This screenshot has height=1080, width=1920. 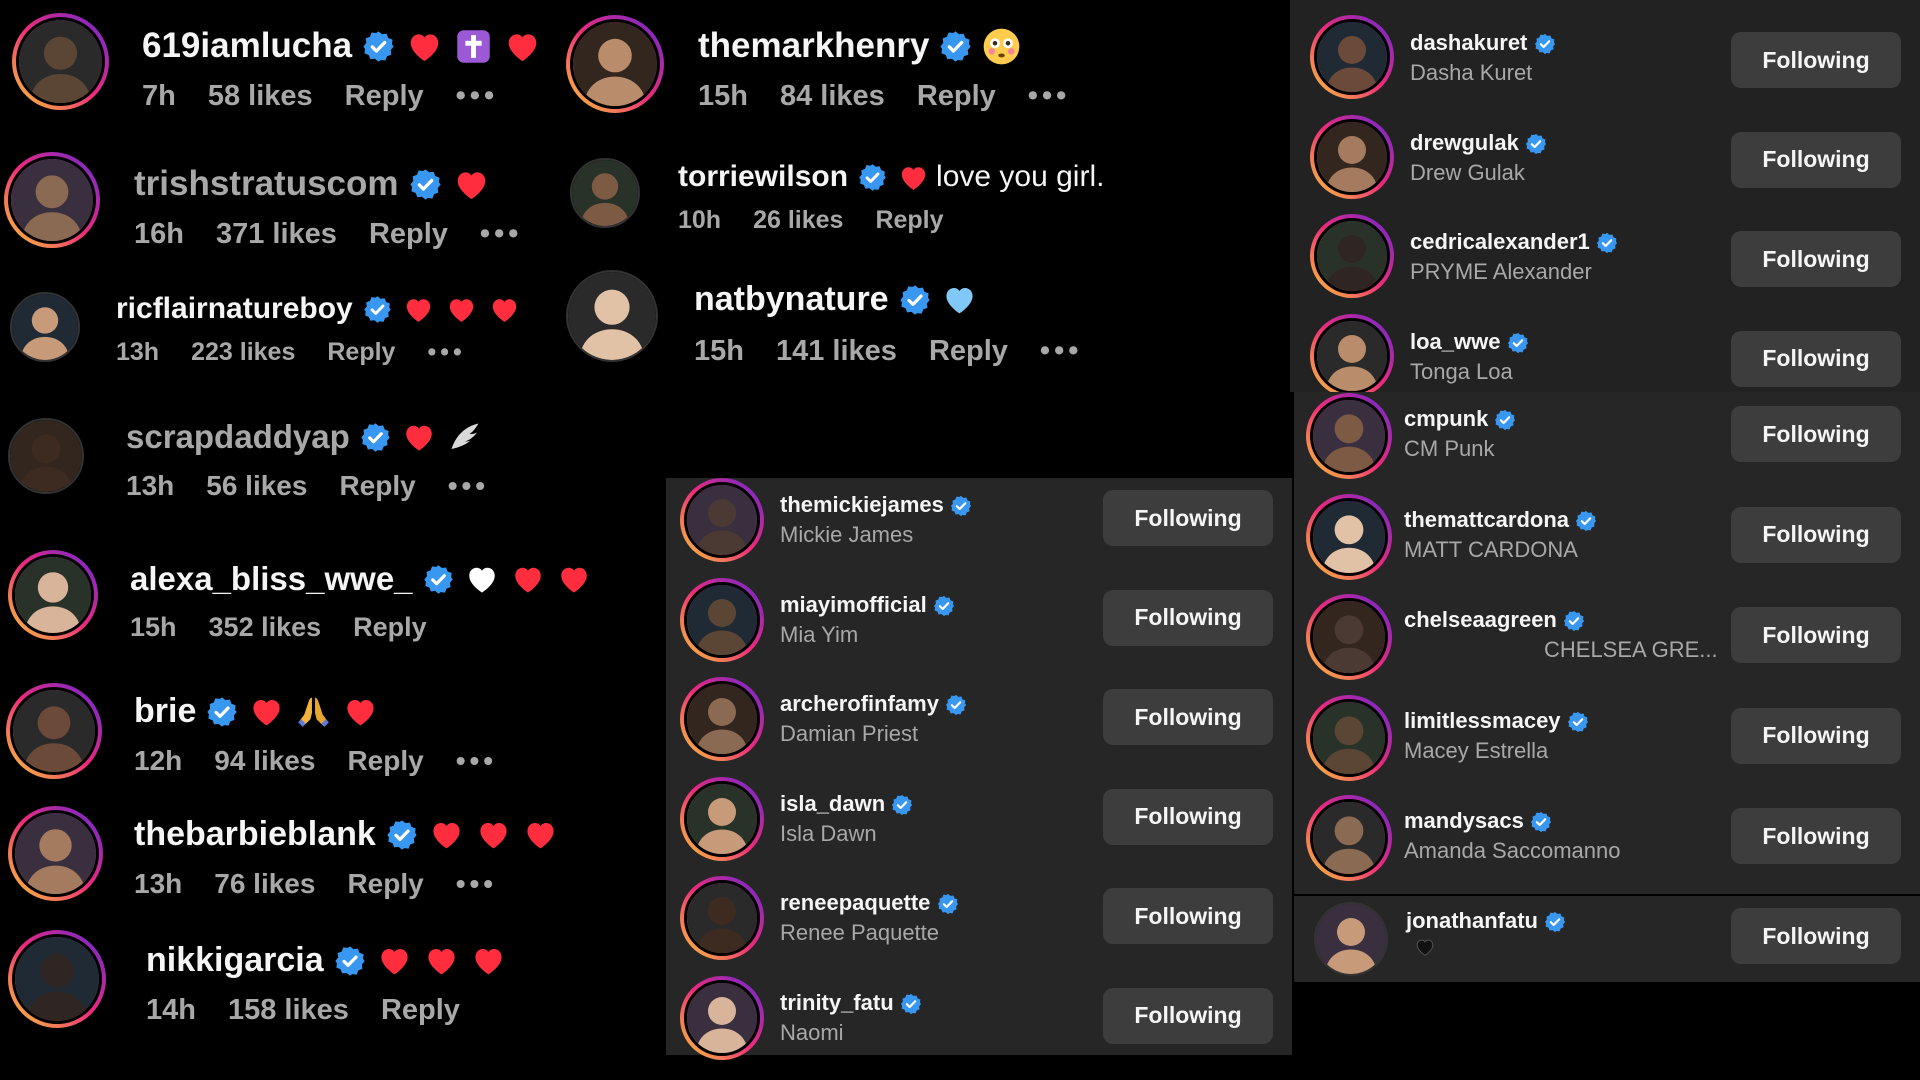 I want to click on username-text: themattcardona, so click(x=1486, y=519).